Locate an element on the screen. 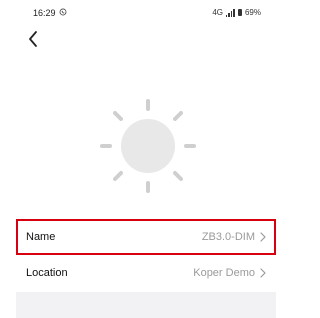 This screenshot has height=318, width=320. device-location-value-group: Koper Demo is located at coordinates (229, 273).